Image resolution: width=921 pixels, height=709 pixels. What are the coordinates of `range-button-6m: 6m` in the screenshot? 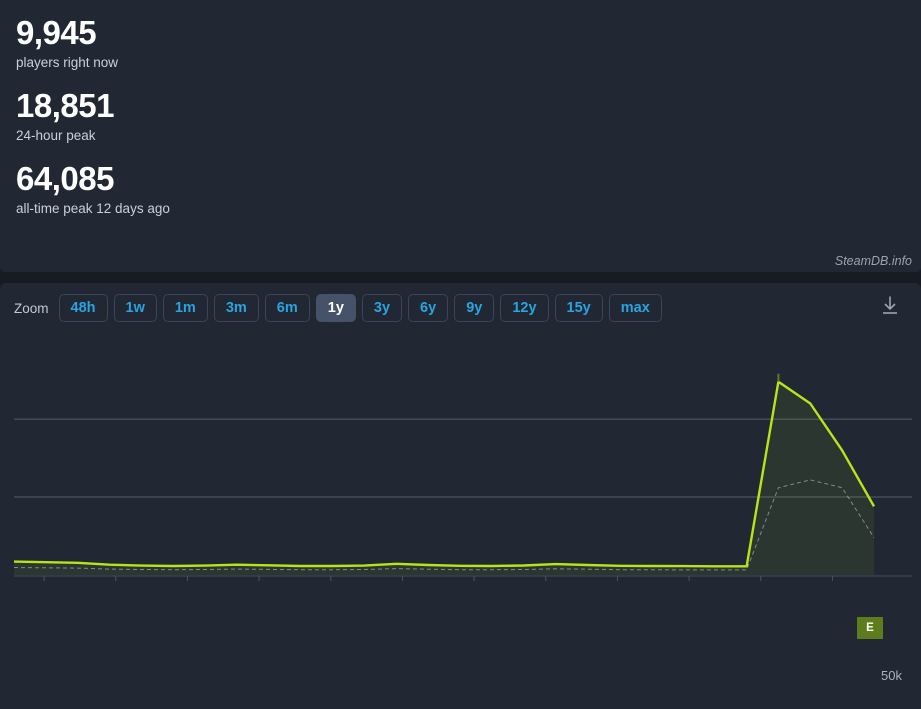 It's located at (287, 308).